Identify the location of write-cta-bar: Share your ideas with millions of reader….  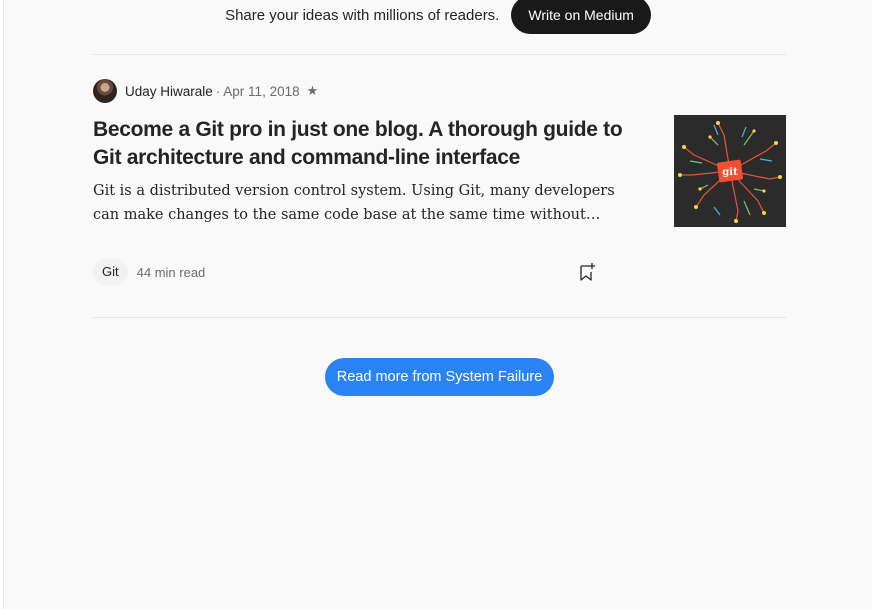
(438, 17).